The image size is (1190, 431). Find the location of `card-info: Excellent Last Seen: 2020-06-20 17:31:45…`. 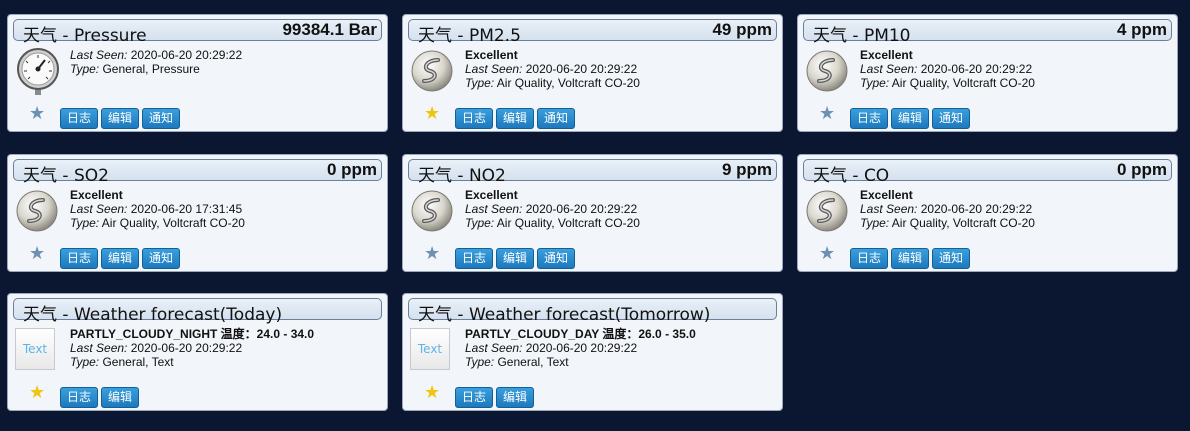

card-info: Excellent Last Seen: 2020-06-20 17:31:45… is located at coordinates (157, 209).